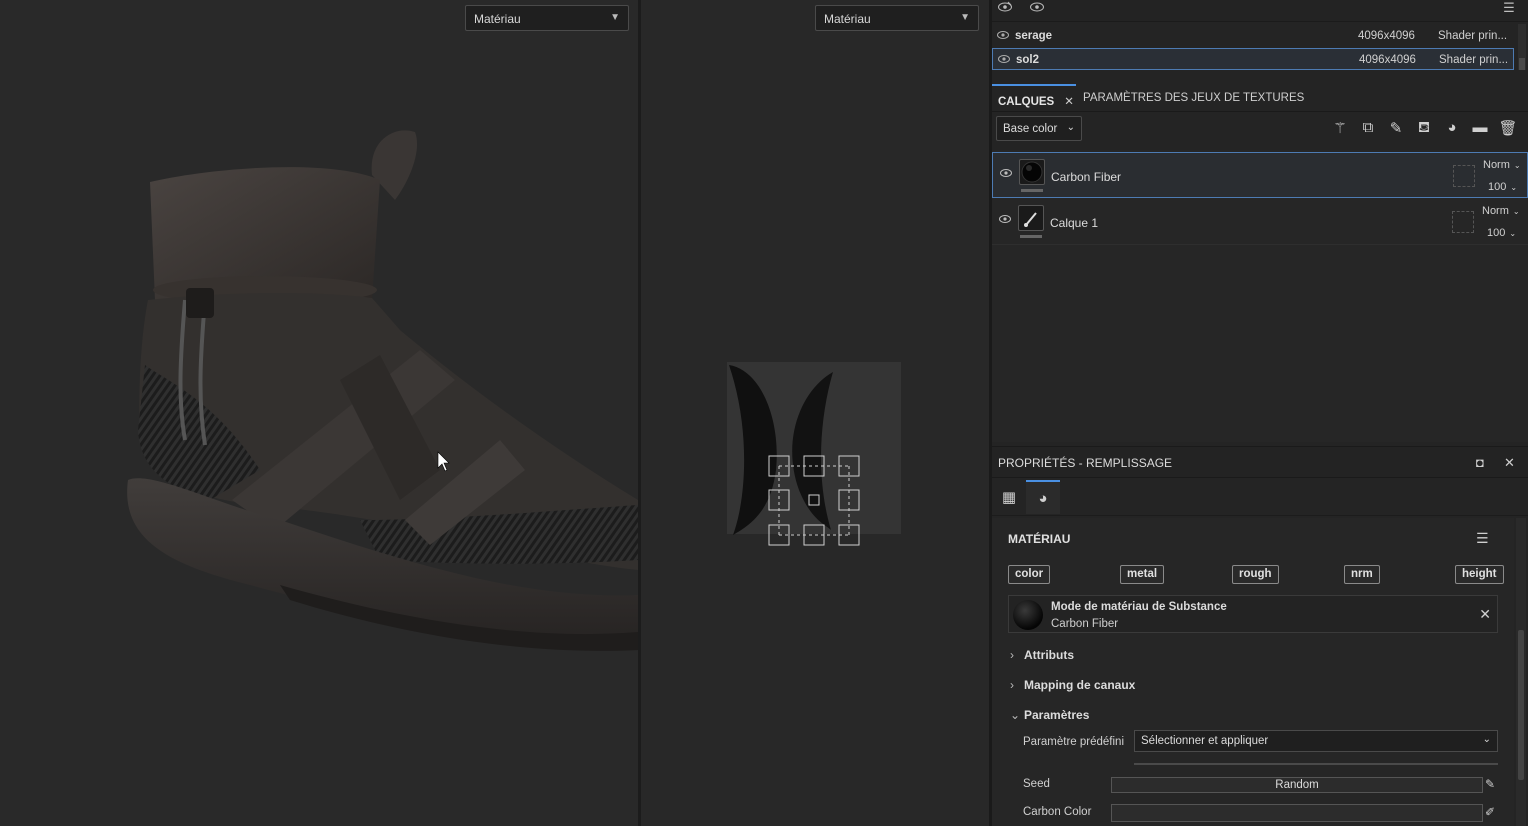 The width and height of the screenshot is (1528, 826). Describe the element at coordinates (1039, 539) in the screenshot. I see `material-section-title: MATÉRIAU` at that location.